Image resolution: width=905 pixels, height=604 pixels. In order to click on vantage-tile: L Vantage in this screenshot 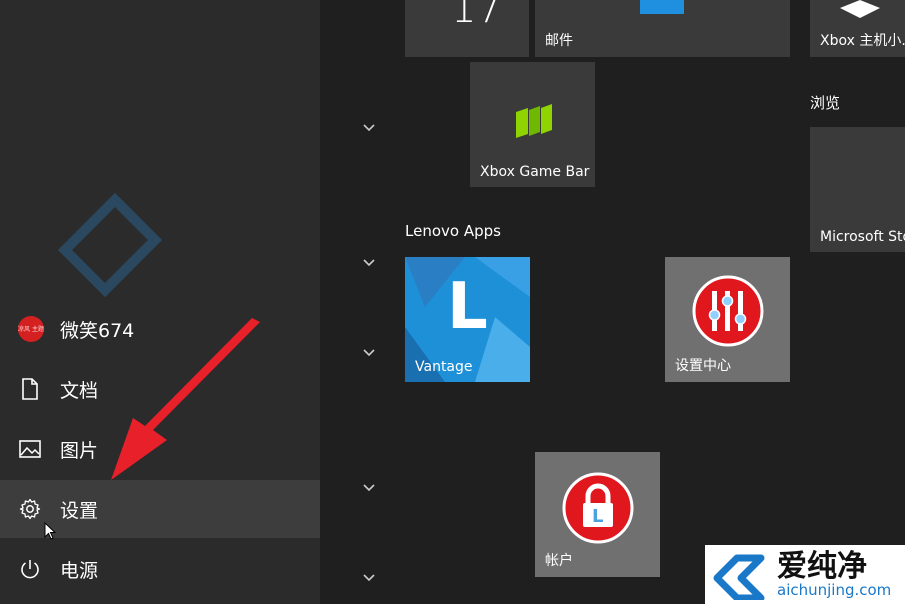, I will do `click(467, 319)`.